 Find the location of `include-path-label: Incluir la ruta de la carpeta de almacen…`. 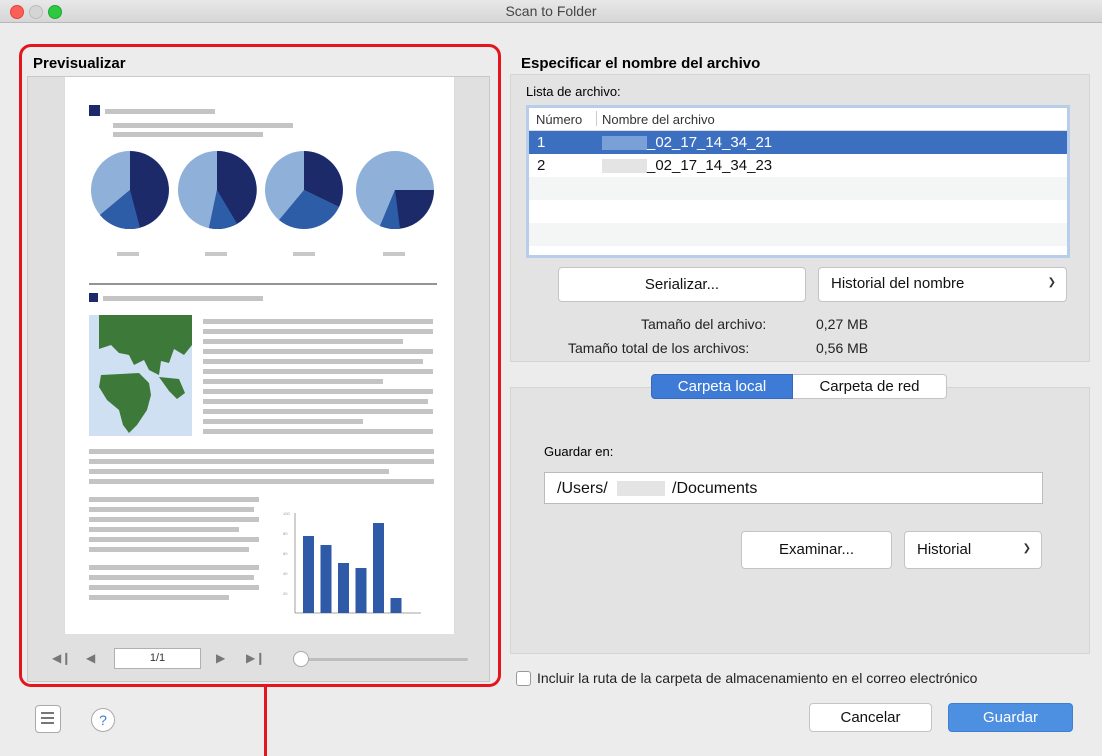

include-path-label: Incluir la ruta de la carpeta de almacen… is located at coordinates (757, 678).